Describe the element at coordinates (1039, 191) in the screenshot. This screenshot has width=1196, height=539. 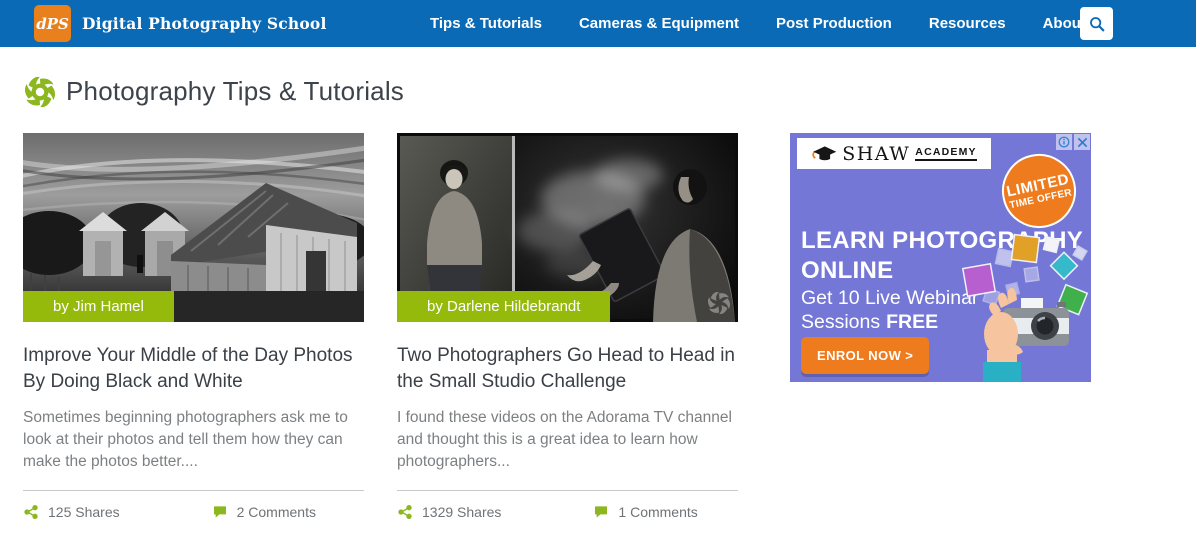
I see `limited-time-offer-badge: LIMITED TIME OFFER` at that location.